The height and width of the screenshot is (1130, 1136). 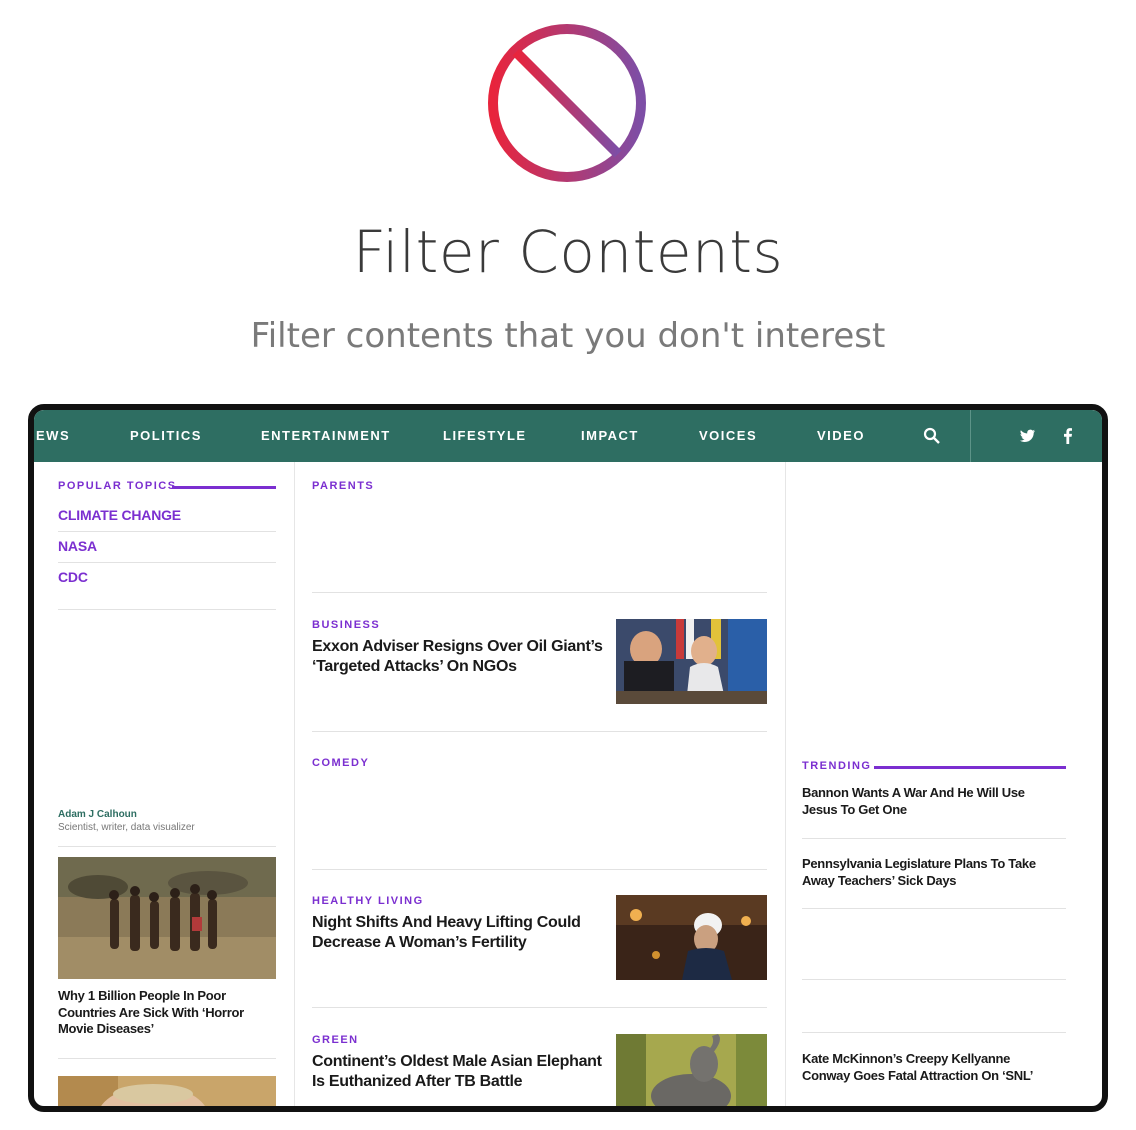 What do you see at coordinates (53, 436) in the screenshot?
I see `nav-item-news: EWS` at bounding box center [53, 436].